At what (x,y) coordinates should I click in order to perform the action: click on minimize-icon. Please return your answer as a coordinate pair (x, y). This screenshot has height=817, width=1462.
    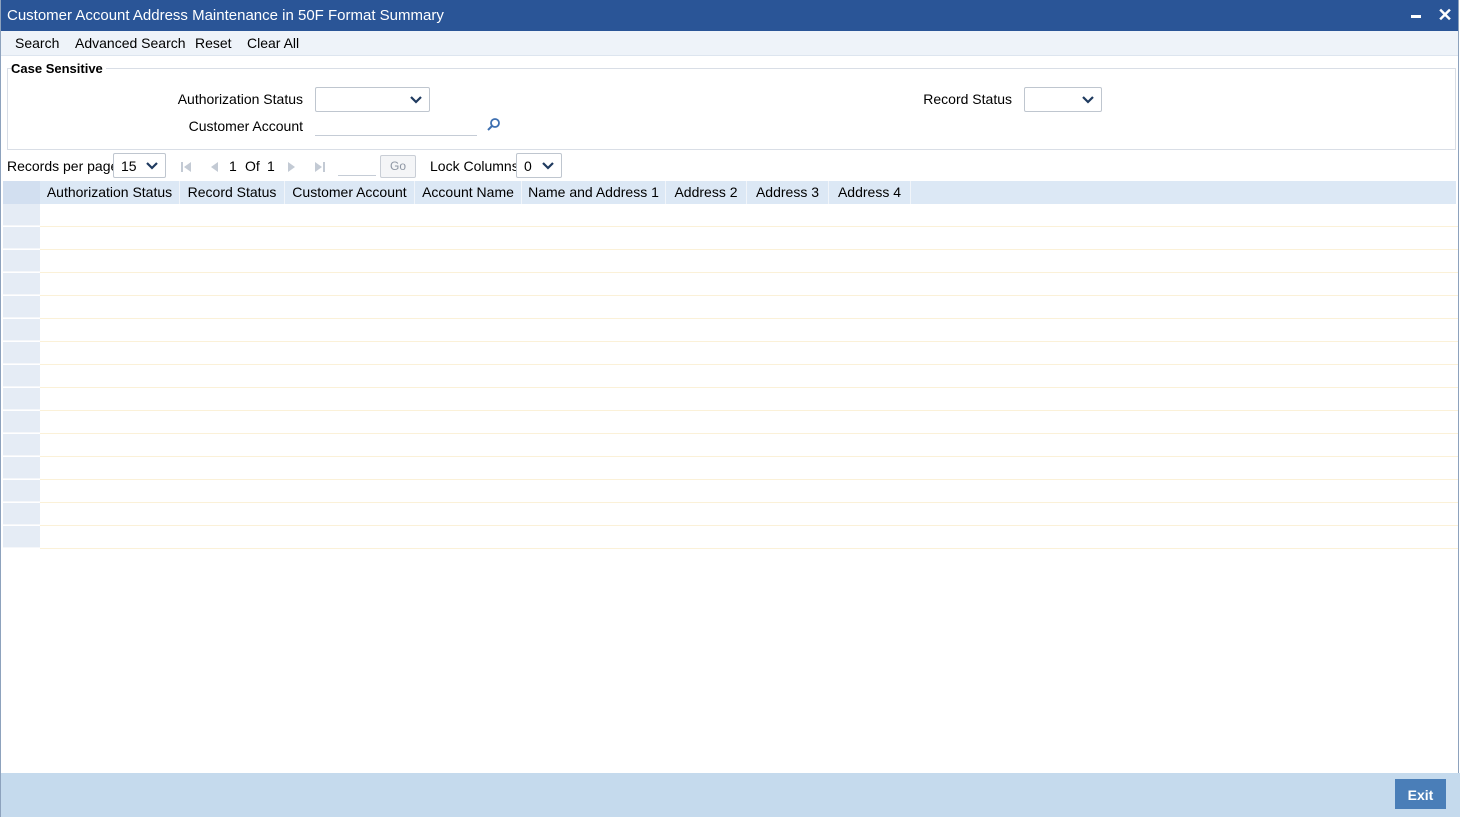
    Looking at the image, I should click on (1416, 15).